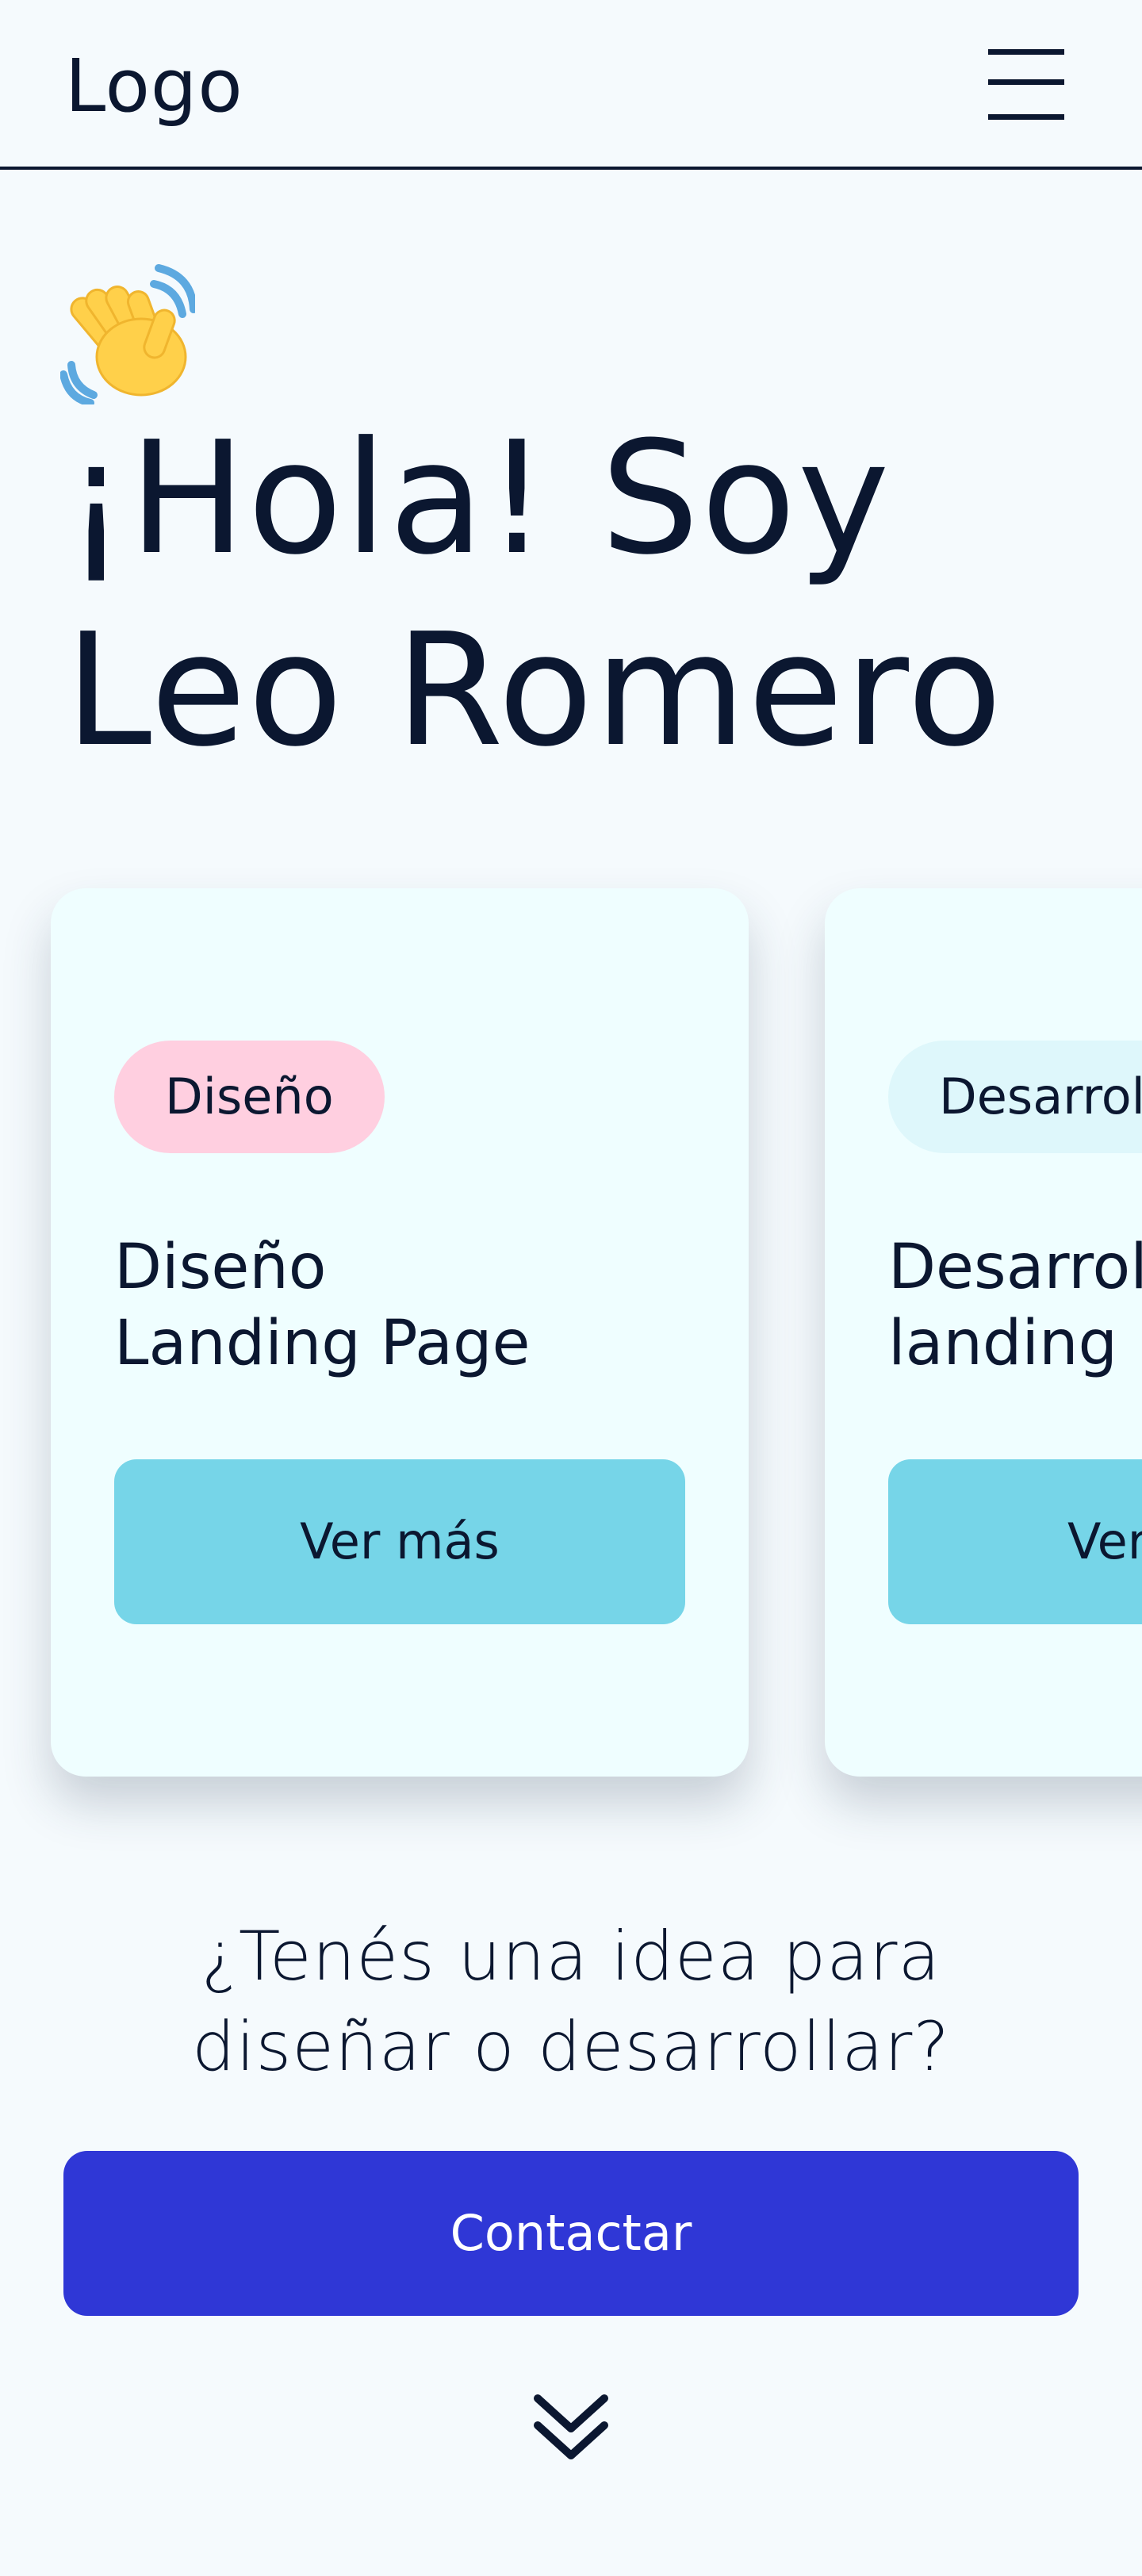 The width and height of the screenshot is (1142, 2576). I want to click on card-title-line-2: landing page, so click(1015, 1343).